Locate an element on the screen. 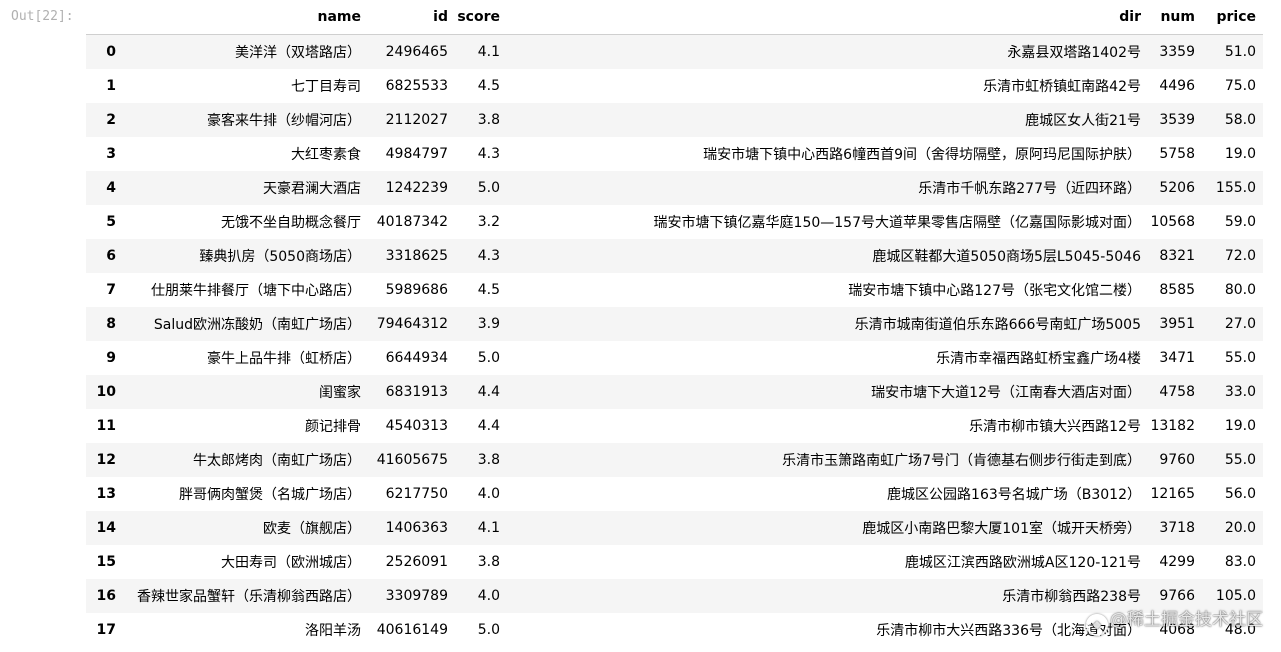  watermark-text: @稀土掘金技术社区 is located at coordinates (1186, 620).